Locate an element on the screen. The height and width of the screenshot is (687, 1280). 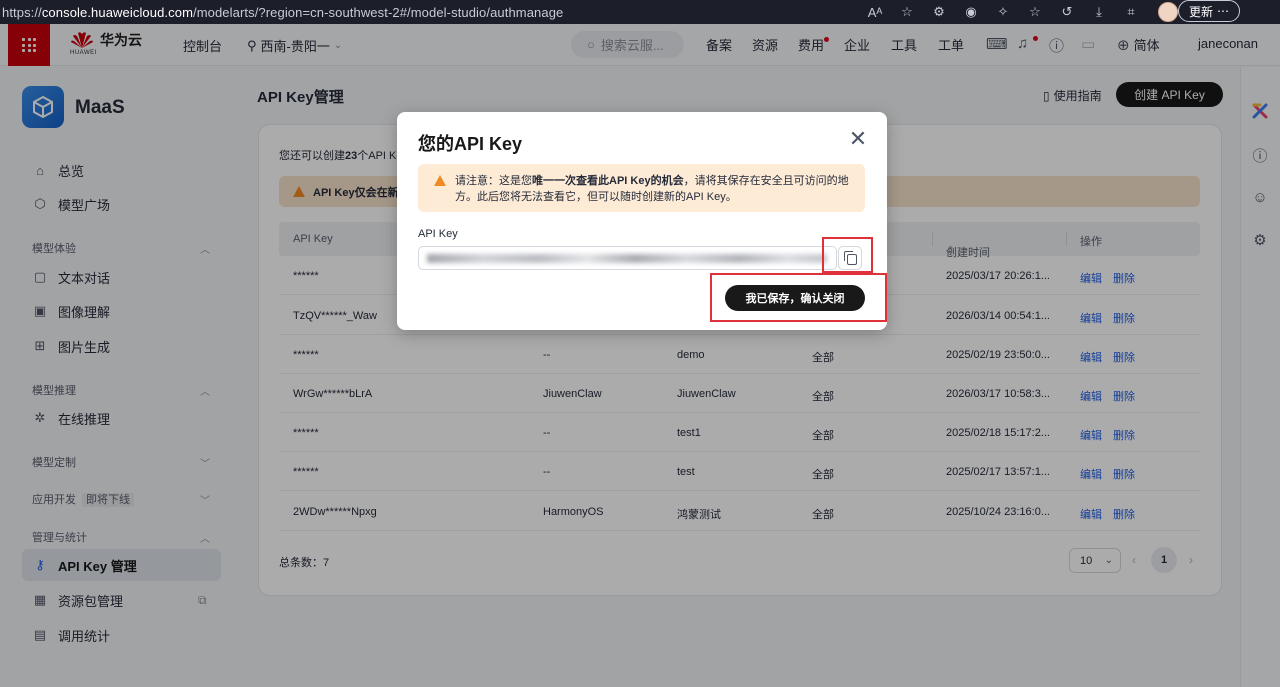
browser-toolbar: Aᴬ ☆ ⚙ ◉ ✧ ☆ ↺ ⤓ ⌗ is located at coordinates (1003, 12).